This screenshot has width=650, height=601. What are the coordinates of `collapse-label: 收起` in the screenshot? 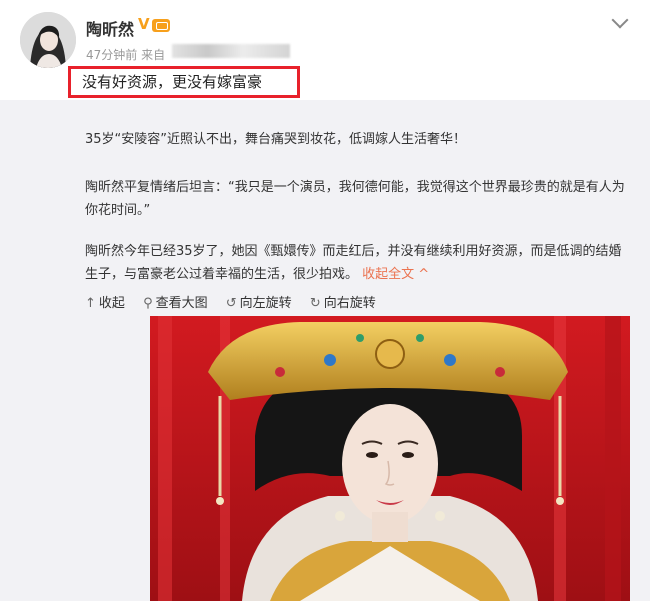 It's located at (111, 303).